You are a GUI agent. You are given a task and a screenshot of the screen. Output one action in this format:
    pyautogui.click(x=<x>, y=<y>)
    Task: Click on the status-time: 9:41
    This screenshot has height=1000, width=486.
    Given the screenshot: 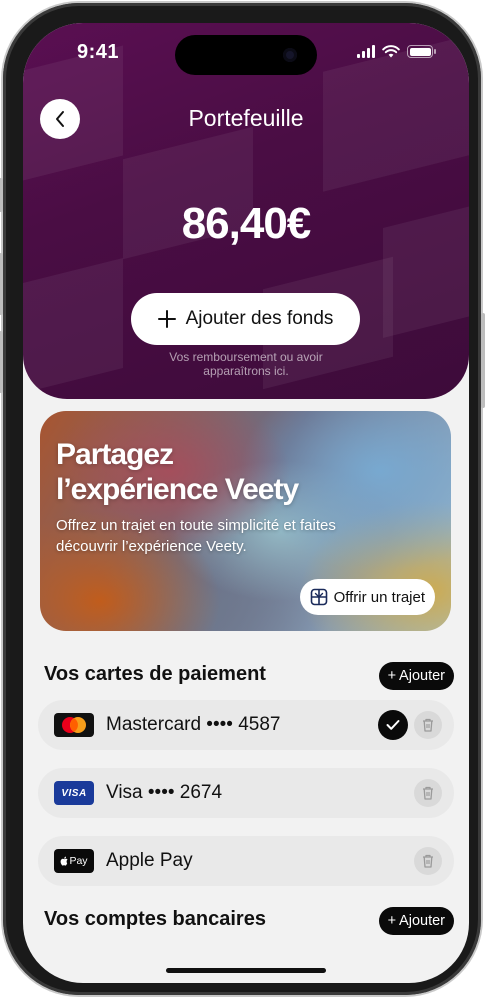 What is the action you would take?
    pyautogui.click(x=98, y=52)
    